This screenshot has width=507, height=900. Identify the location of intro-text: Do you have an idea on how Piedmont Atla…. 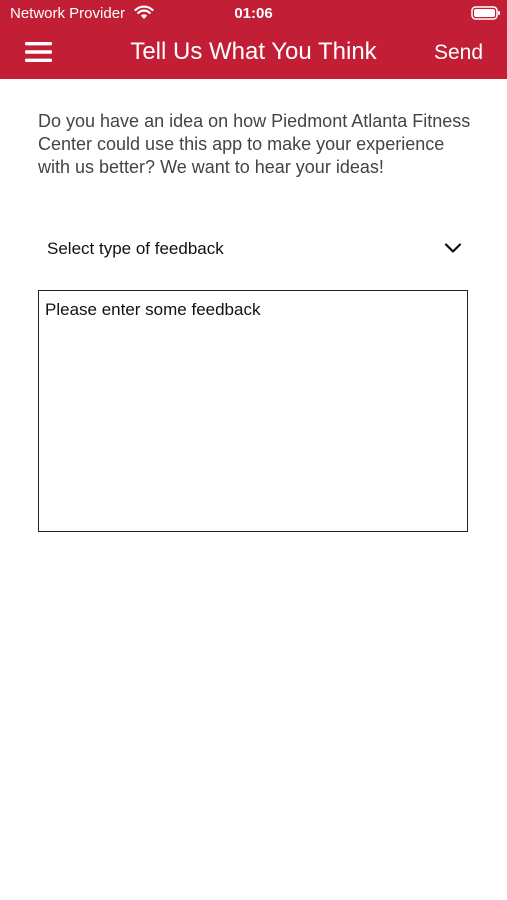
(254, 144).